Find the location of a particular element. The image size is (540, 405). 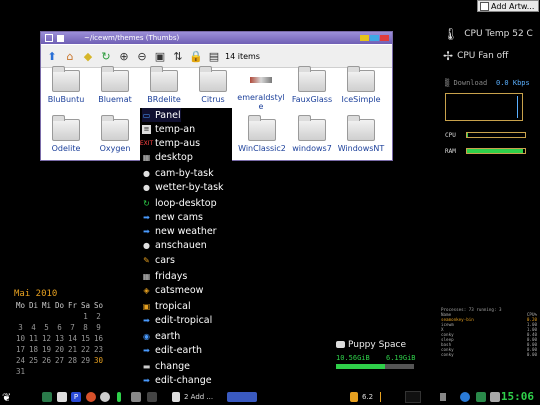

menu-item-panel: ▭ Panel is located at coordinates (161, 115).